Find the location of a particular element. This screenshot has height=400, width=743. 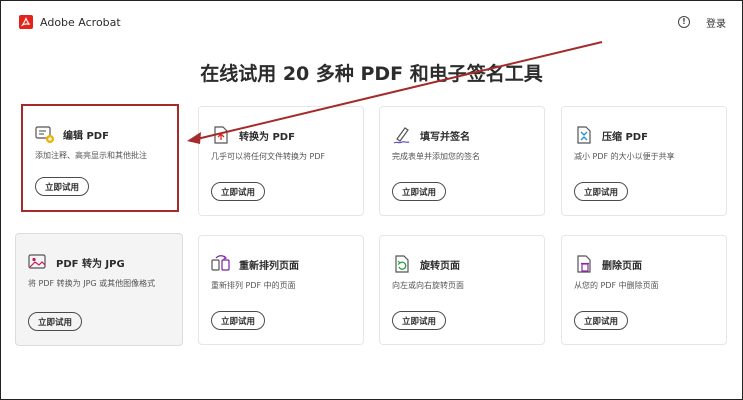

compress-pdf-icon is located at coordinates (584, 135).